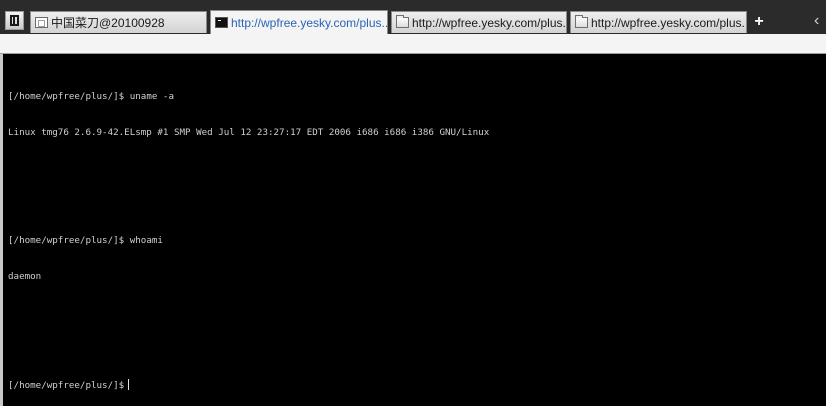 The width and height of the screenshot is (826, 406). I want to click on page-icon, so click(41, 22).